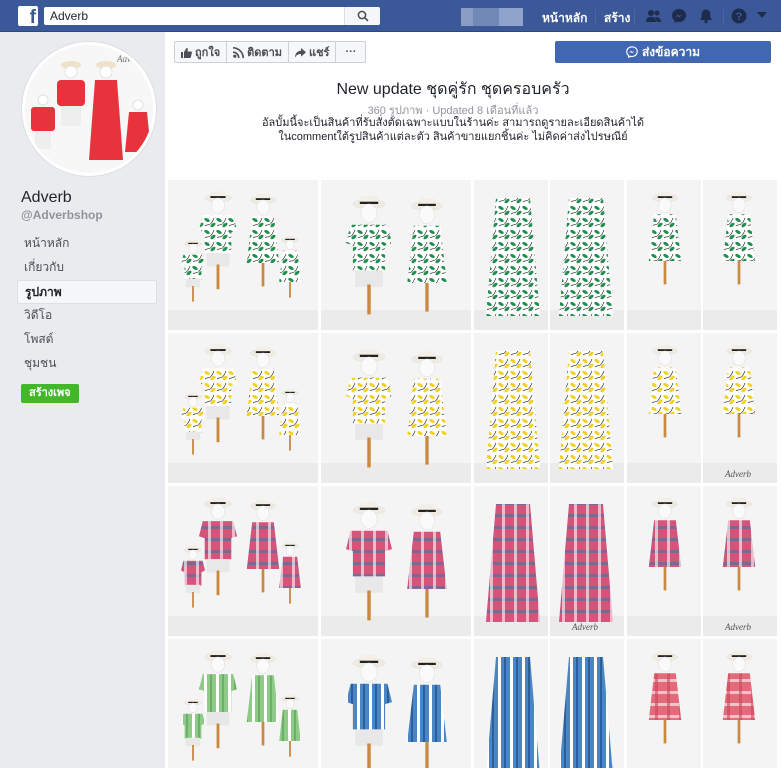 The width and height of the screenshot is (781, 768). What do you see at coordinates (212, 16) in the screenshot?
I see `search-bar: Adverb` at bounding box center [212, 16].